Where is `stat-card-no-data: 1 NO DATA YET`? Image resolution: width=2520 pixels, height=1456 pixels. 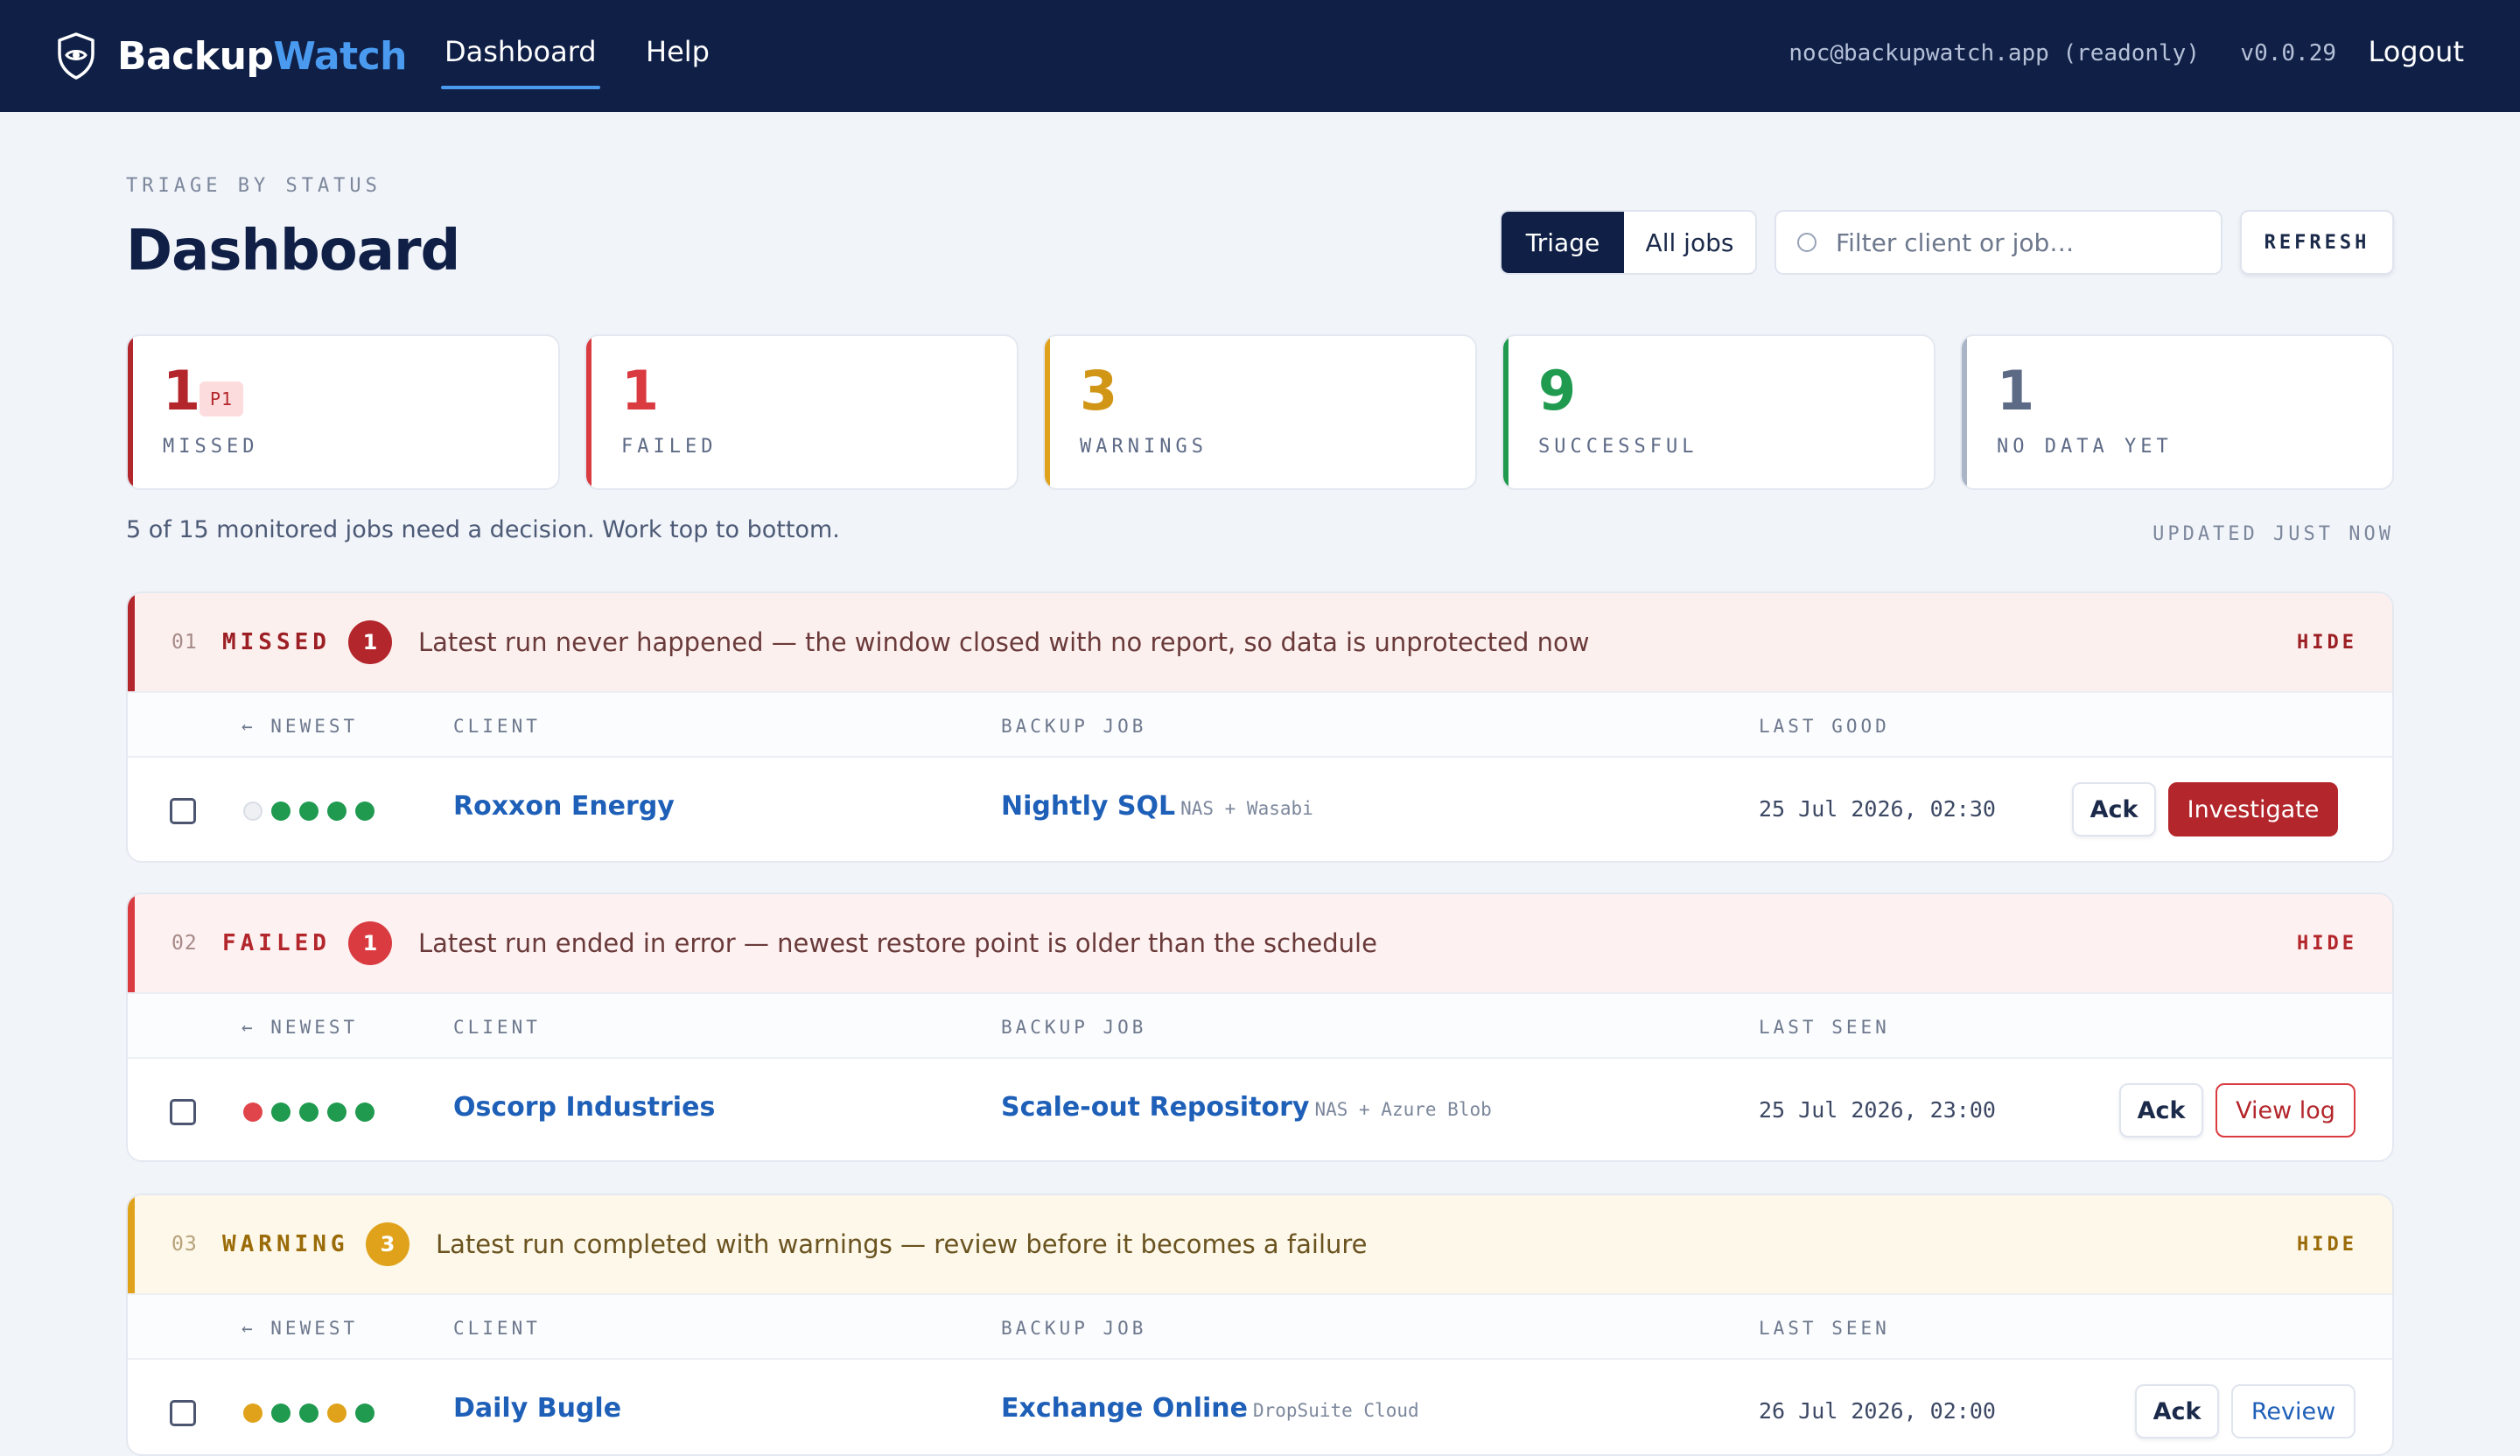 stat-card-no-data: 1 NO DATA YET is located at coordinates (2177, 412).